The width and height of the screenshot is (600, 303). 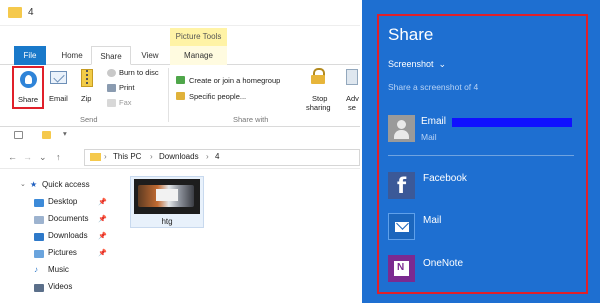 I want to click on explorer-title-bar: 4, so click(x=180, y=13).